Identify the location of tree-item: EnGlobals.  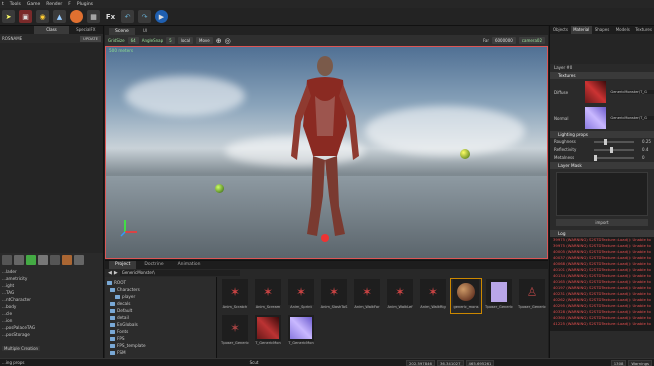
(160, 324).